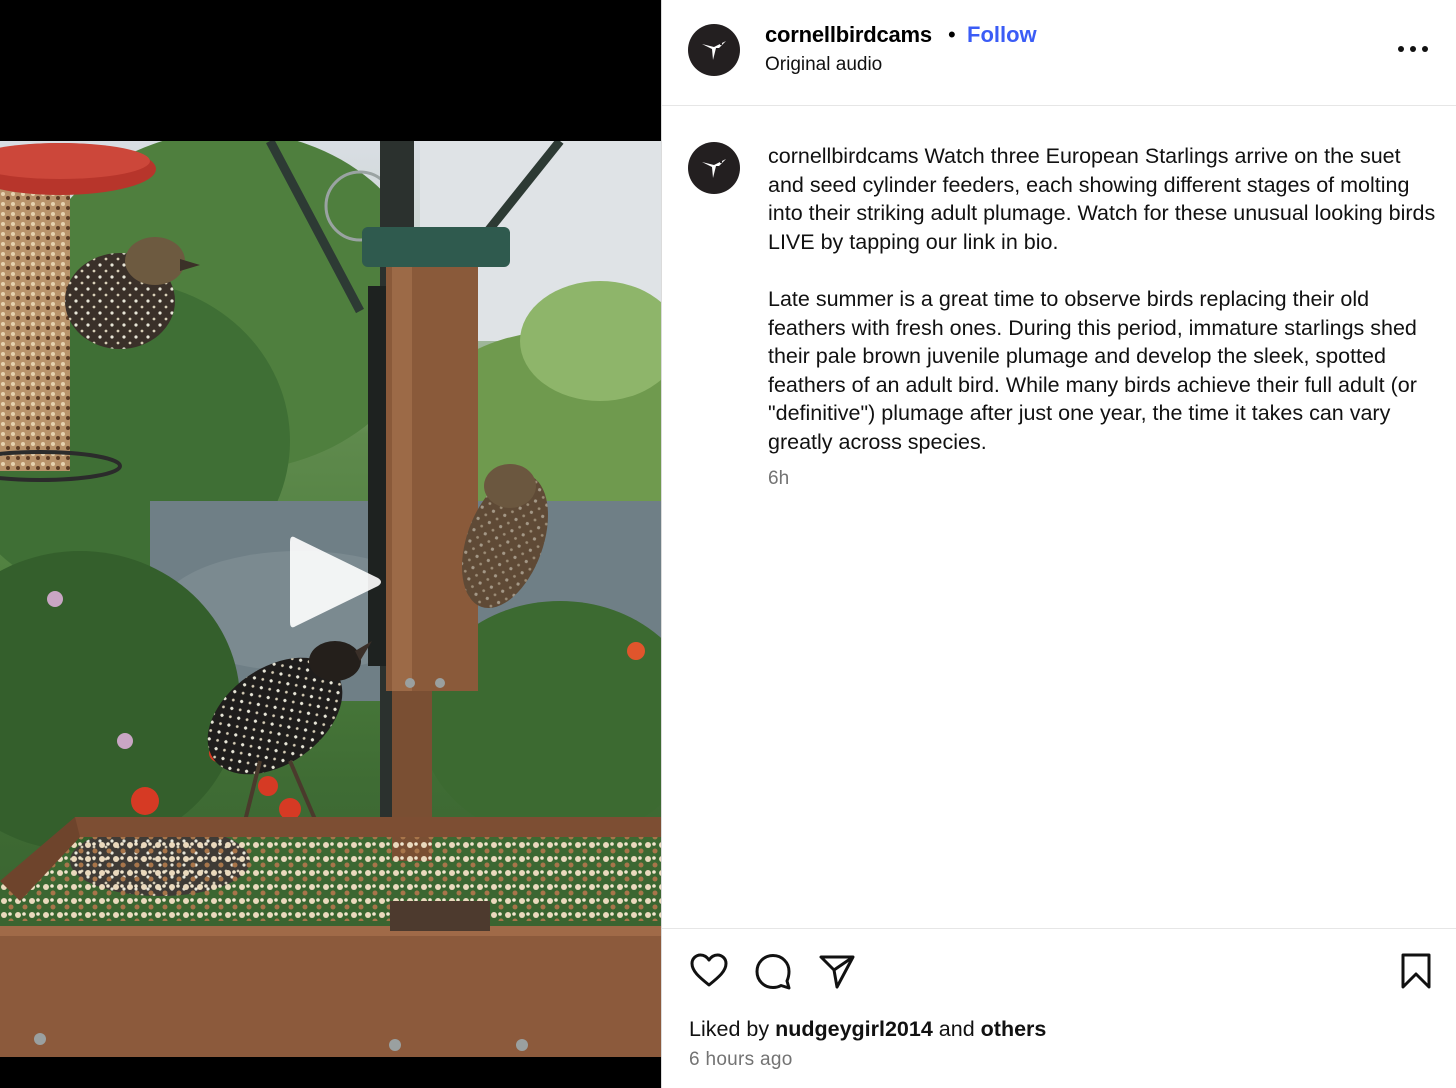 The width and height of the screenshot is (1456, 1088). What do you see at coordinates (741, 1060) in the screenshot?
I see `post-timestamp: 6 hours ago` at bounding box center [741, 1060].